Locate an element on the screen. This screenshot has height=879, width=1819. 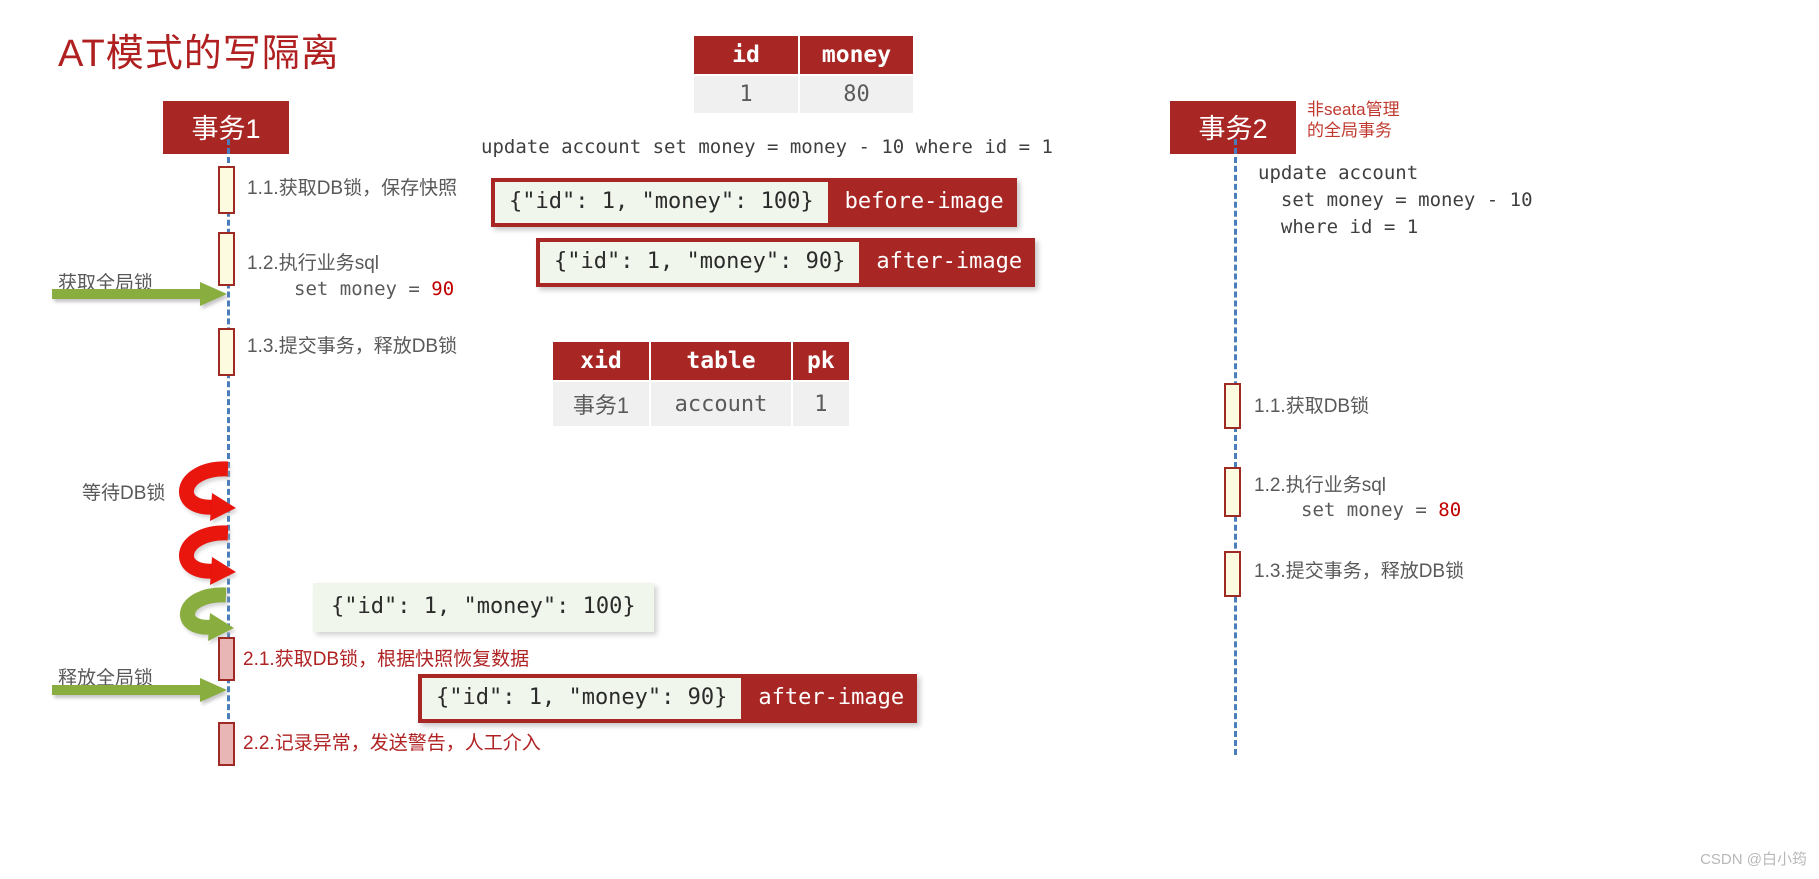
transaction-2-lifeline is located at coordinates (1235, 447).